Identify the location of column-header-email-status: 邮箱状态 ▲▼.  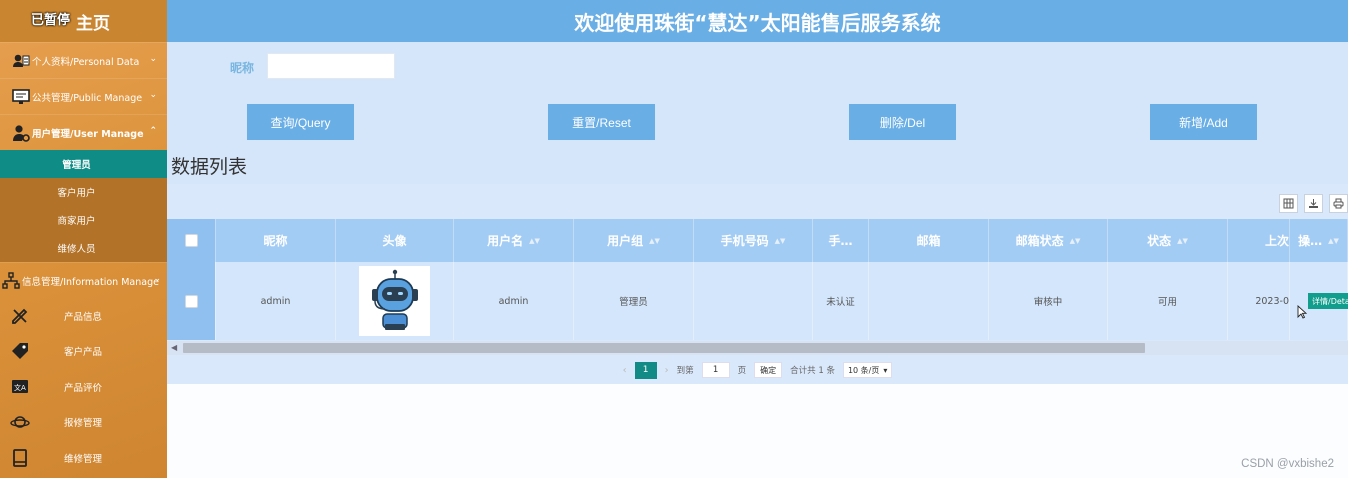
(1048, 240).